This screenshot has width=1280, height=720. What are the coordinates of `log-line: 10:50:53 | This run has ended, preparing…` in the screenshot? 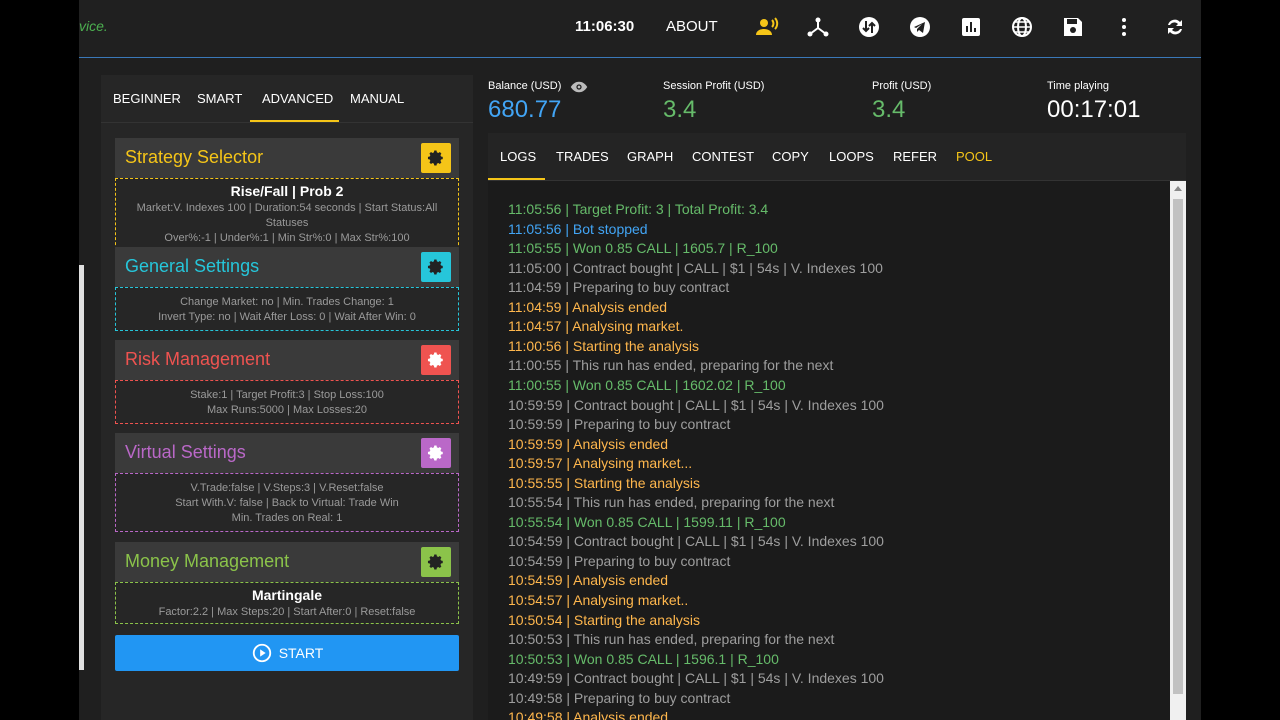 It's located at (671, 639).